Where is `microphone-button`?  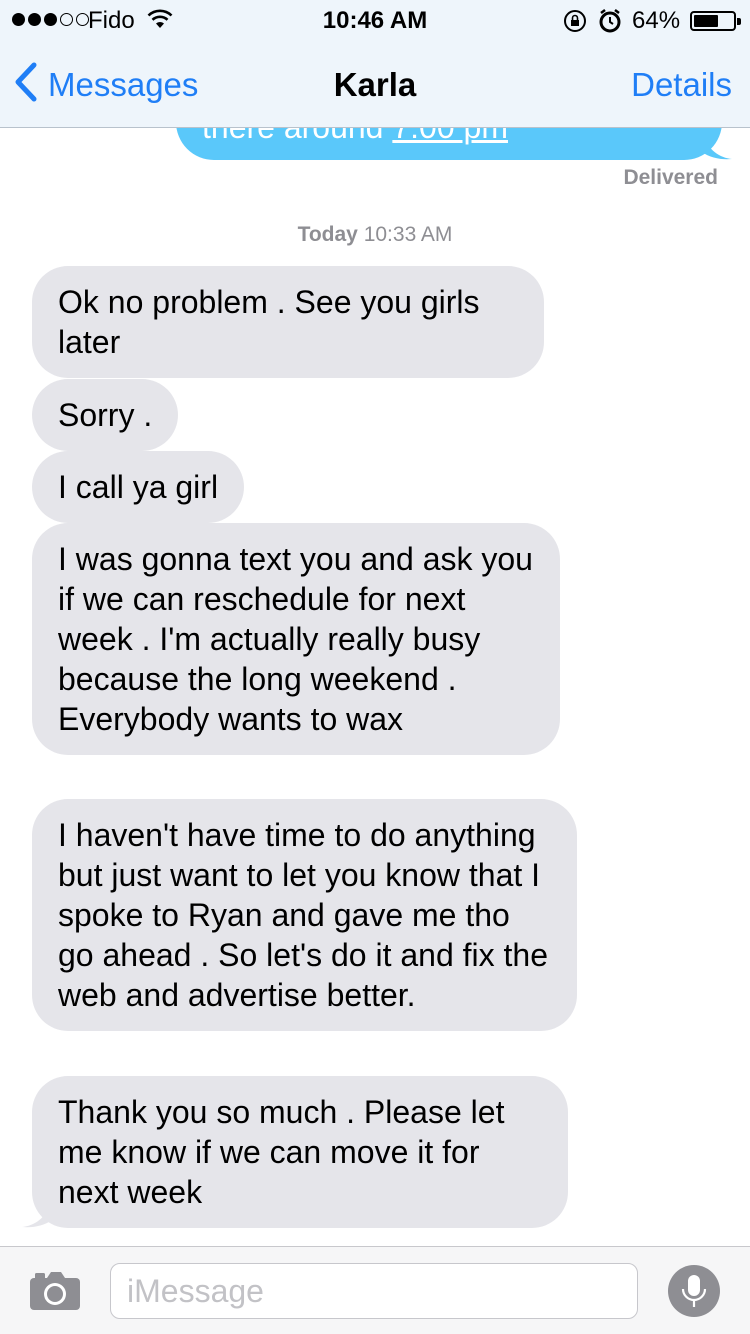
microphone-button is located at coordinates (694, 1291).